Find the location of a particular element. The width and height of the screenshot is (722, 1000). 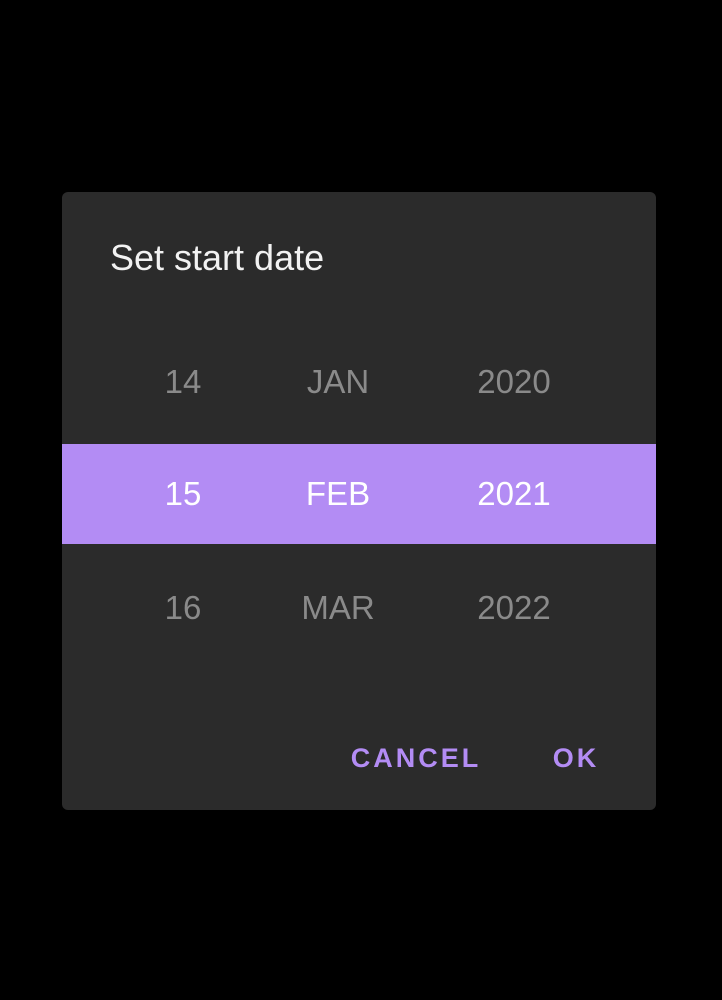

day-option-next: 16 is located at coordinates (183, 608).